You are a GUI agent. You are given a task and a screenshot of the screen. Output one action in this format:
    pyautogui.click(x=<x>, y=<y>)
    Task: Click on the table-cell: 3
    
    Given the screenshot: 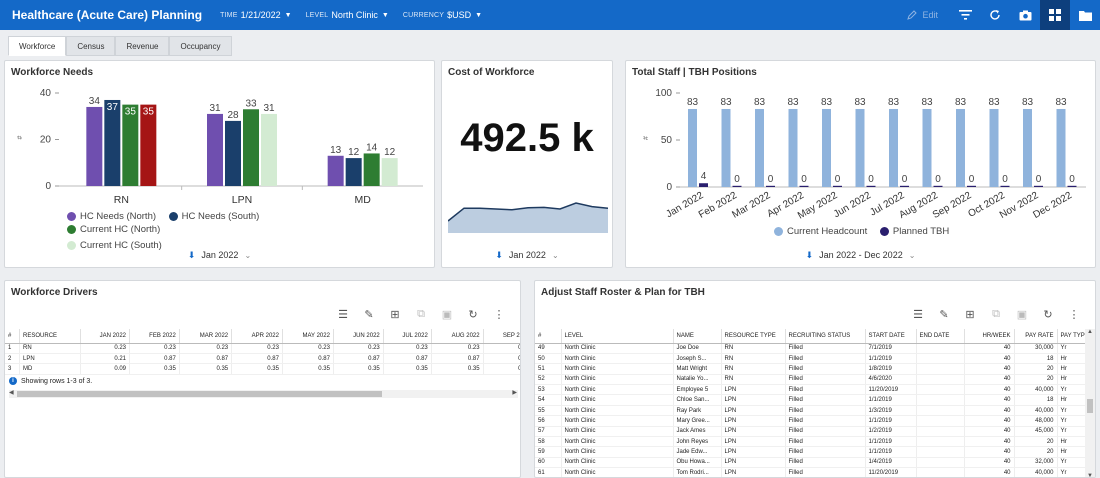 What is the action you would take?
    pyautogui.click(x=13, y=369)
    